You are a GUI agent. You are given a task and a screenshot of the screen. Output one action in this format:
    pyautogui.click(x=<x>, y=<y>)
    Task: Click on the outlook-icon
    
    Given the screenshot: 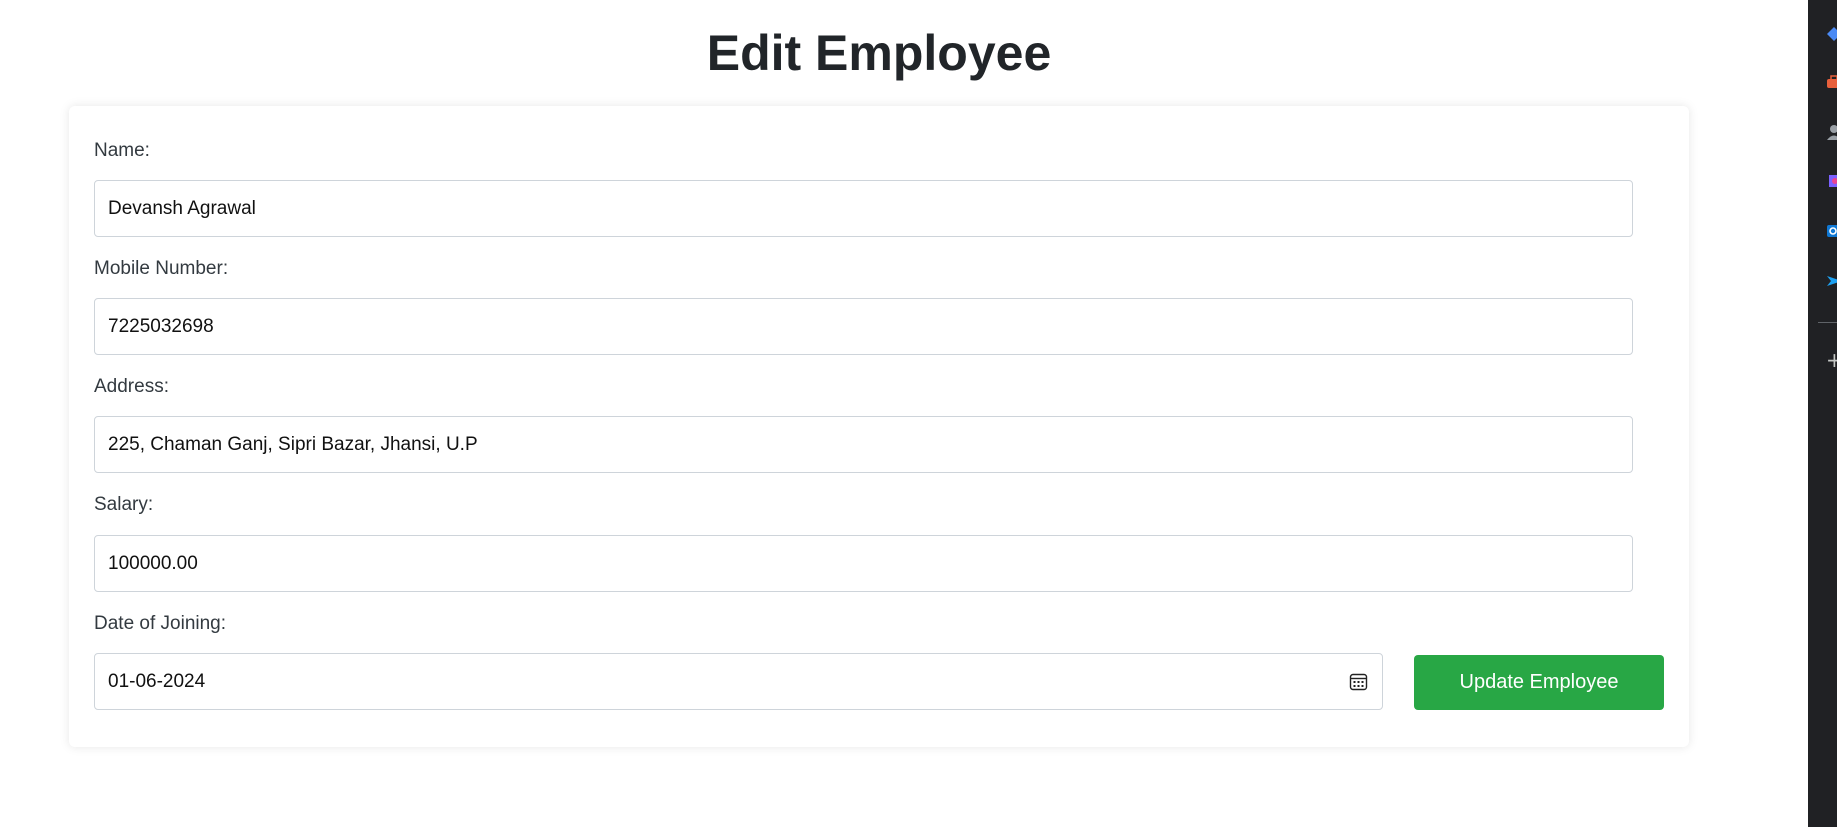 What is the action you would take?
    pyautogui.click(x=1831, y=231)
    